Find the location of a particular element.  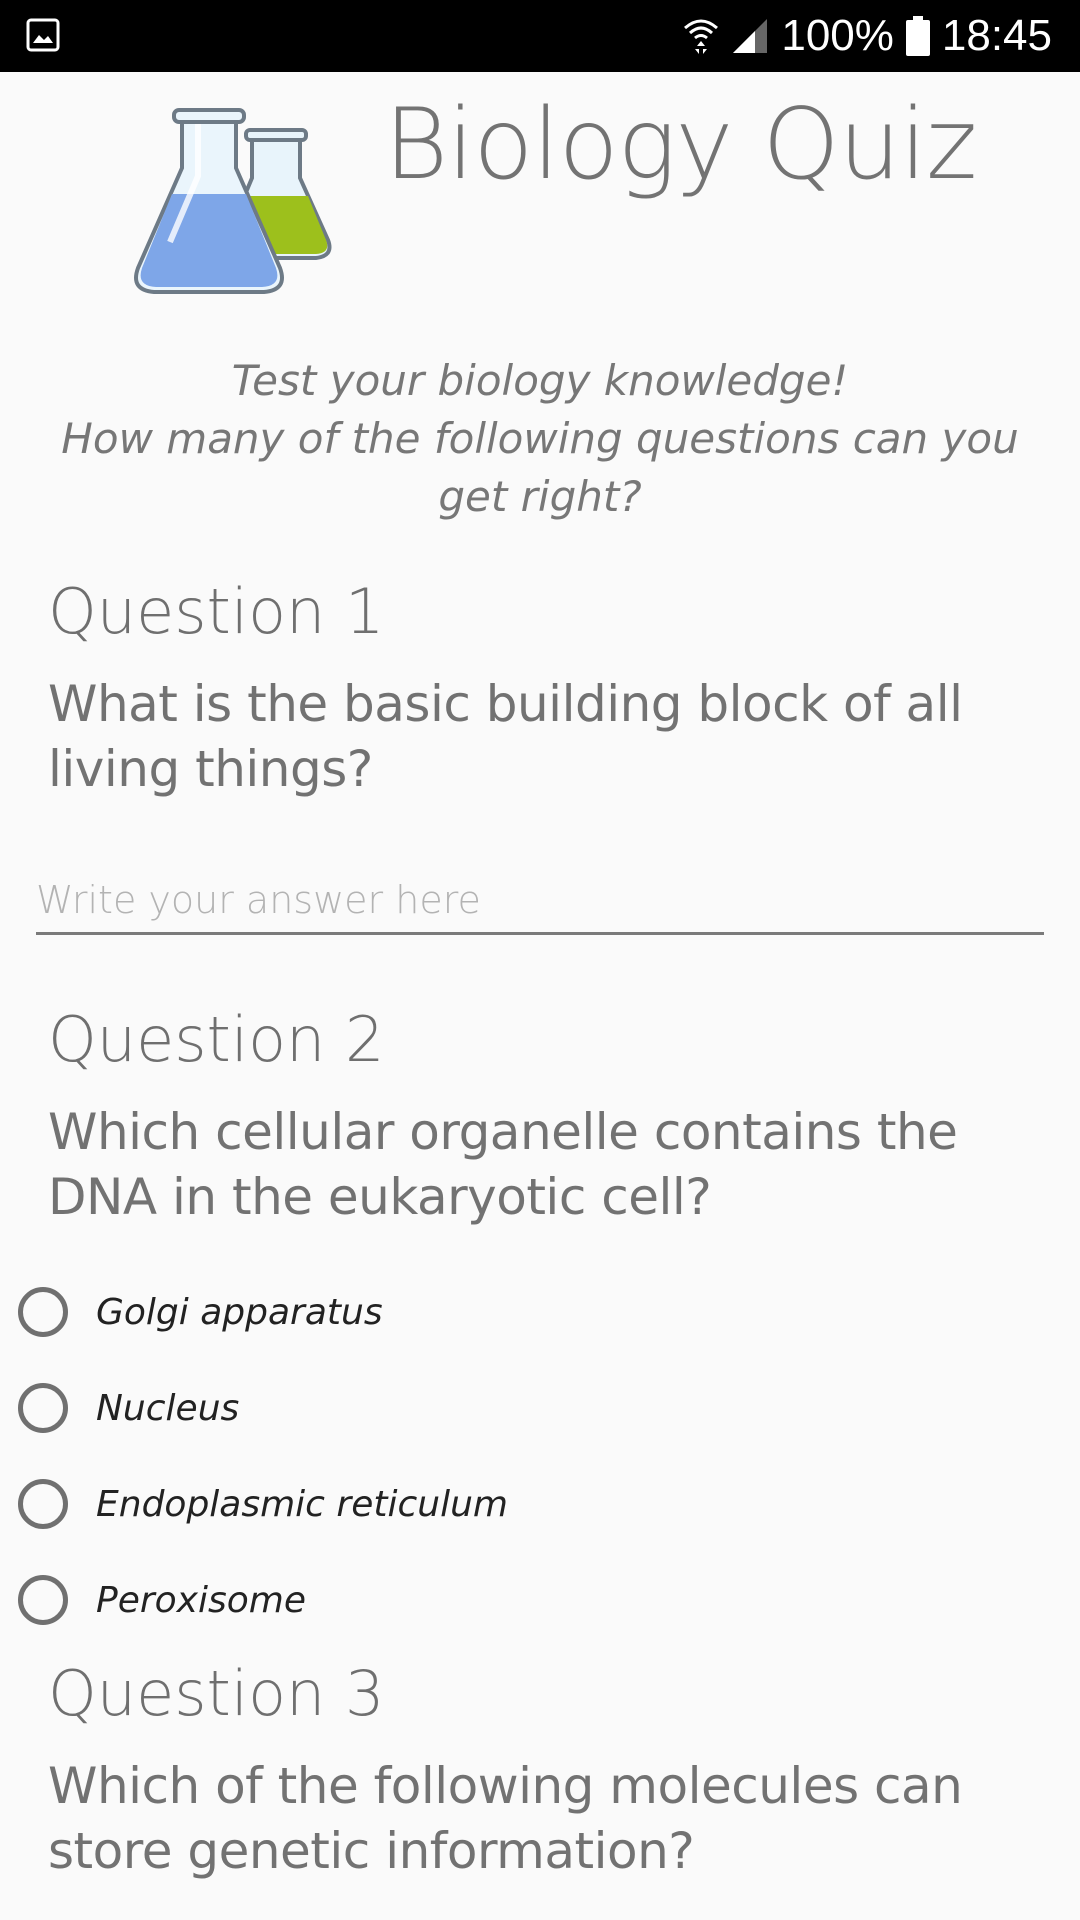

flask-icon is located at coordinates (233, 201).